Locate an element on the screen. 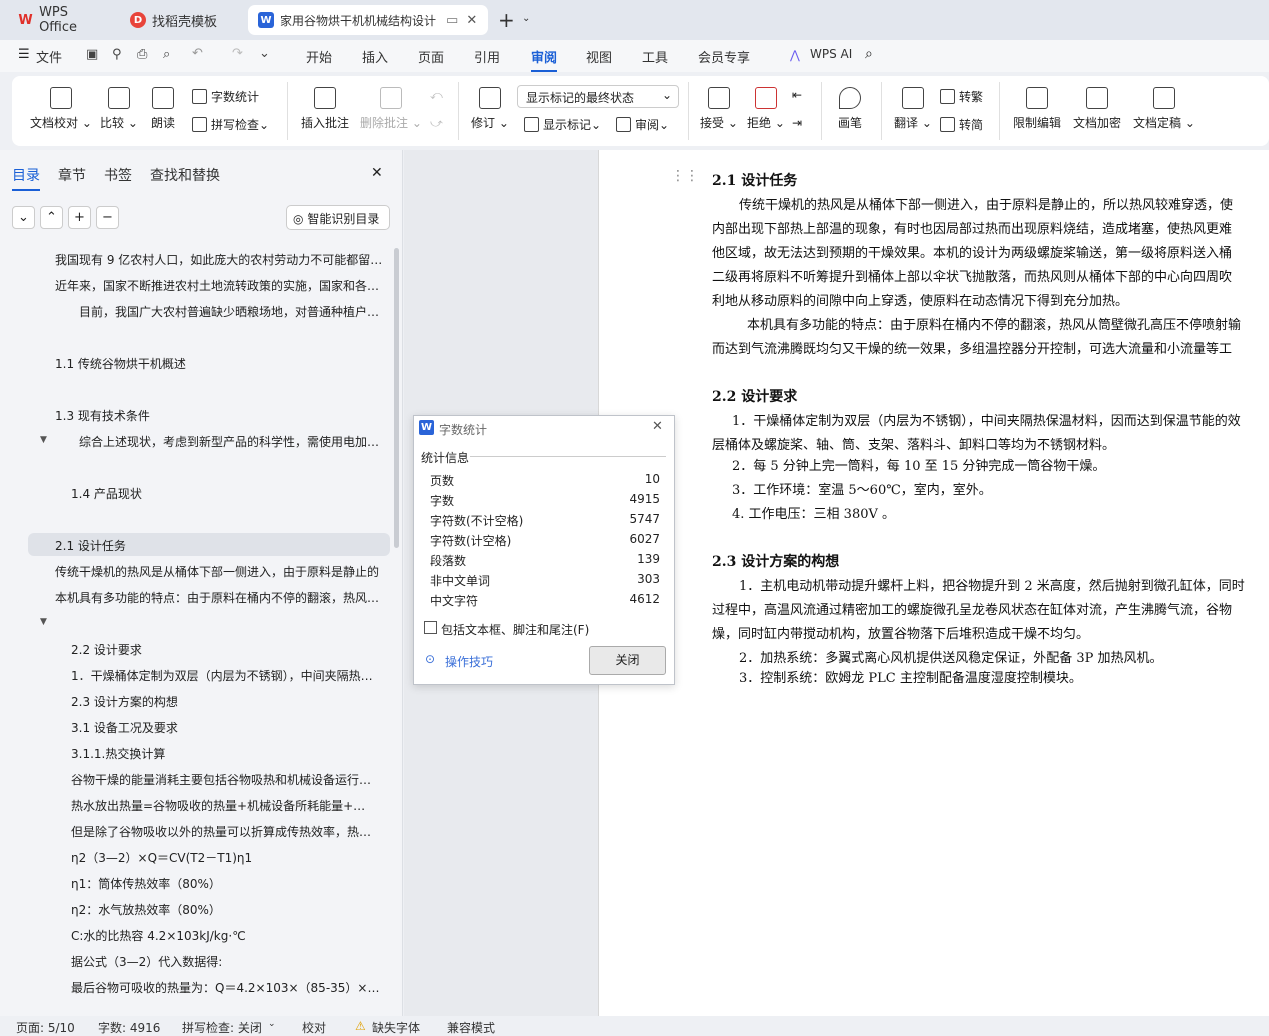 The height and width of the screenshot is (1036, 1269). menu-icon: ☰ is located at coordinates (24, 54).